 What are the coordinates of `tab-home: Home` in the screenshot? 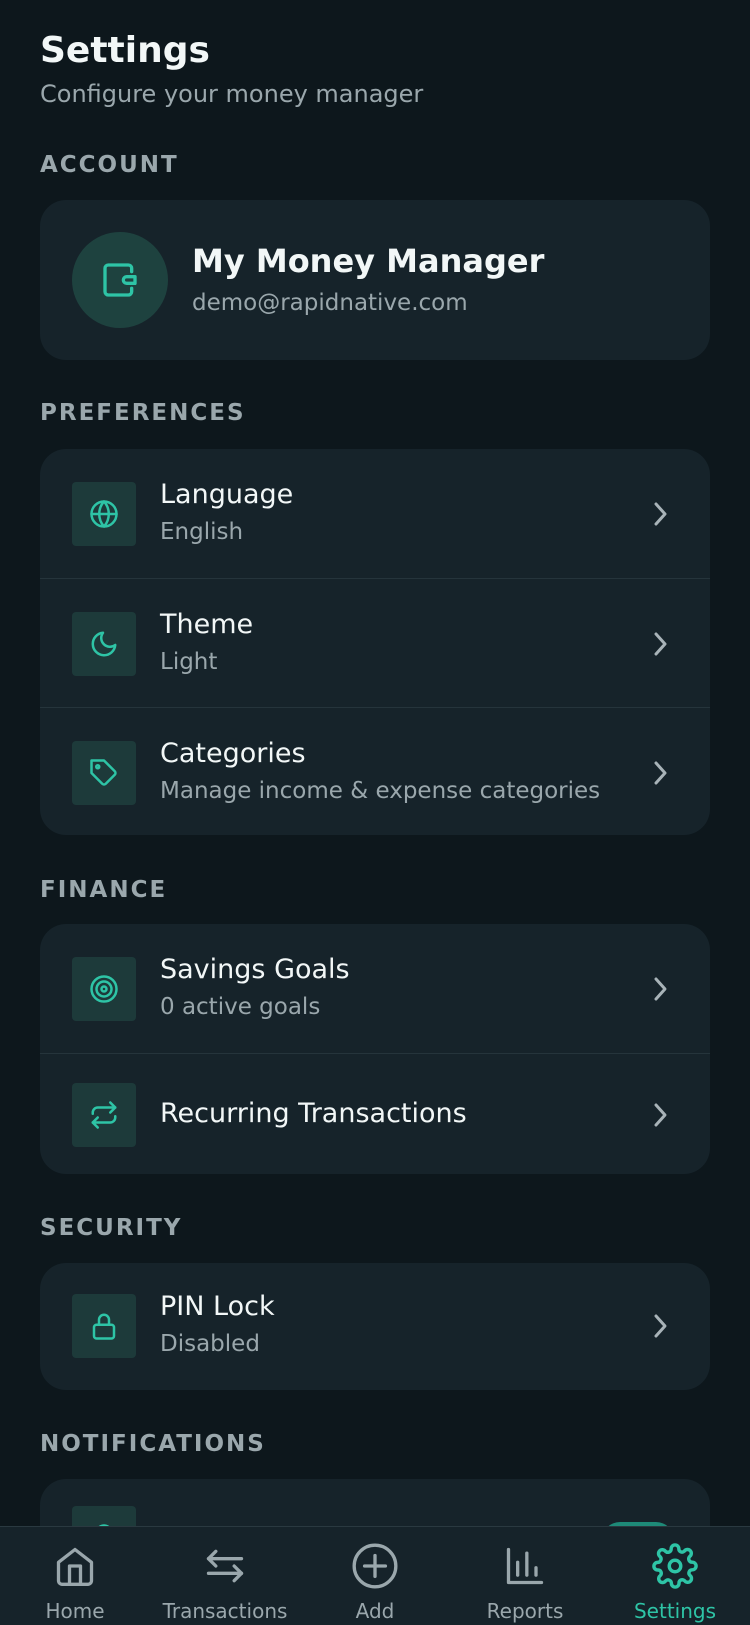 It's located at (75, 1576).